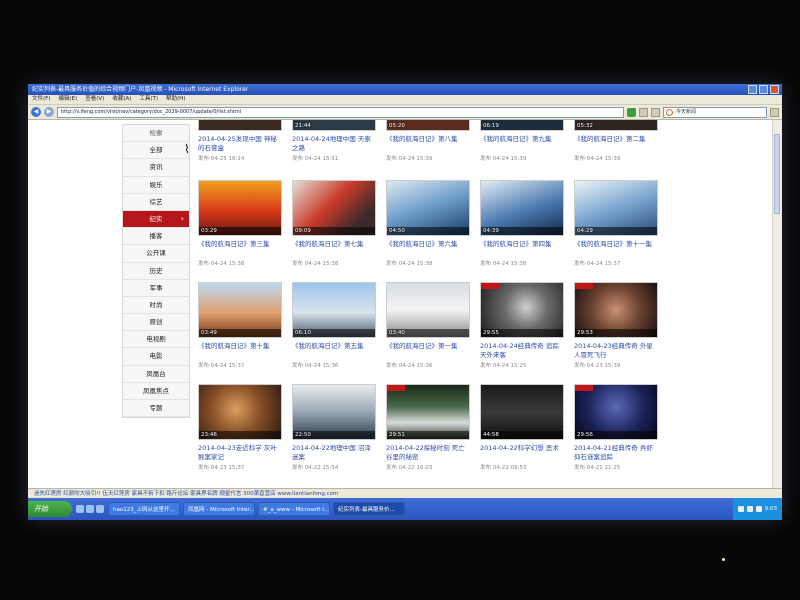  What do you see at coordinates (522, 453) in the screenshot?
I see `video-title: 2014-04-22科学幻想 恶术` at bounding box center [522, 453].